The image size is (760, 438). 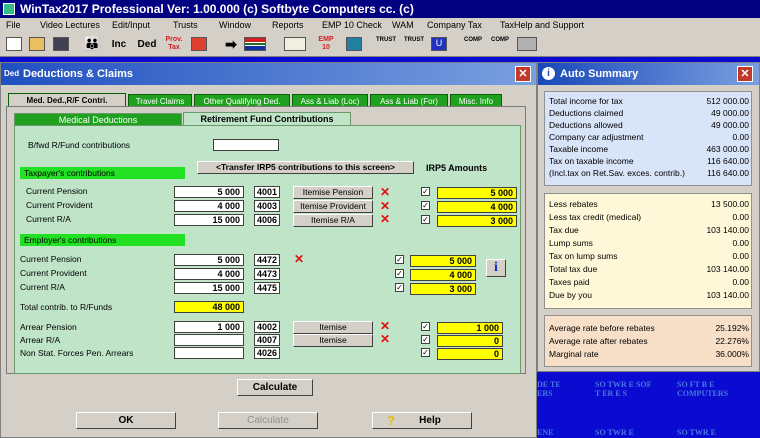 What do you see at coordinates (570, 295) in the screenshot?
I see `summary-label: Due by you` at bounding box center [570, 295].